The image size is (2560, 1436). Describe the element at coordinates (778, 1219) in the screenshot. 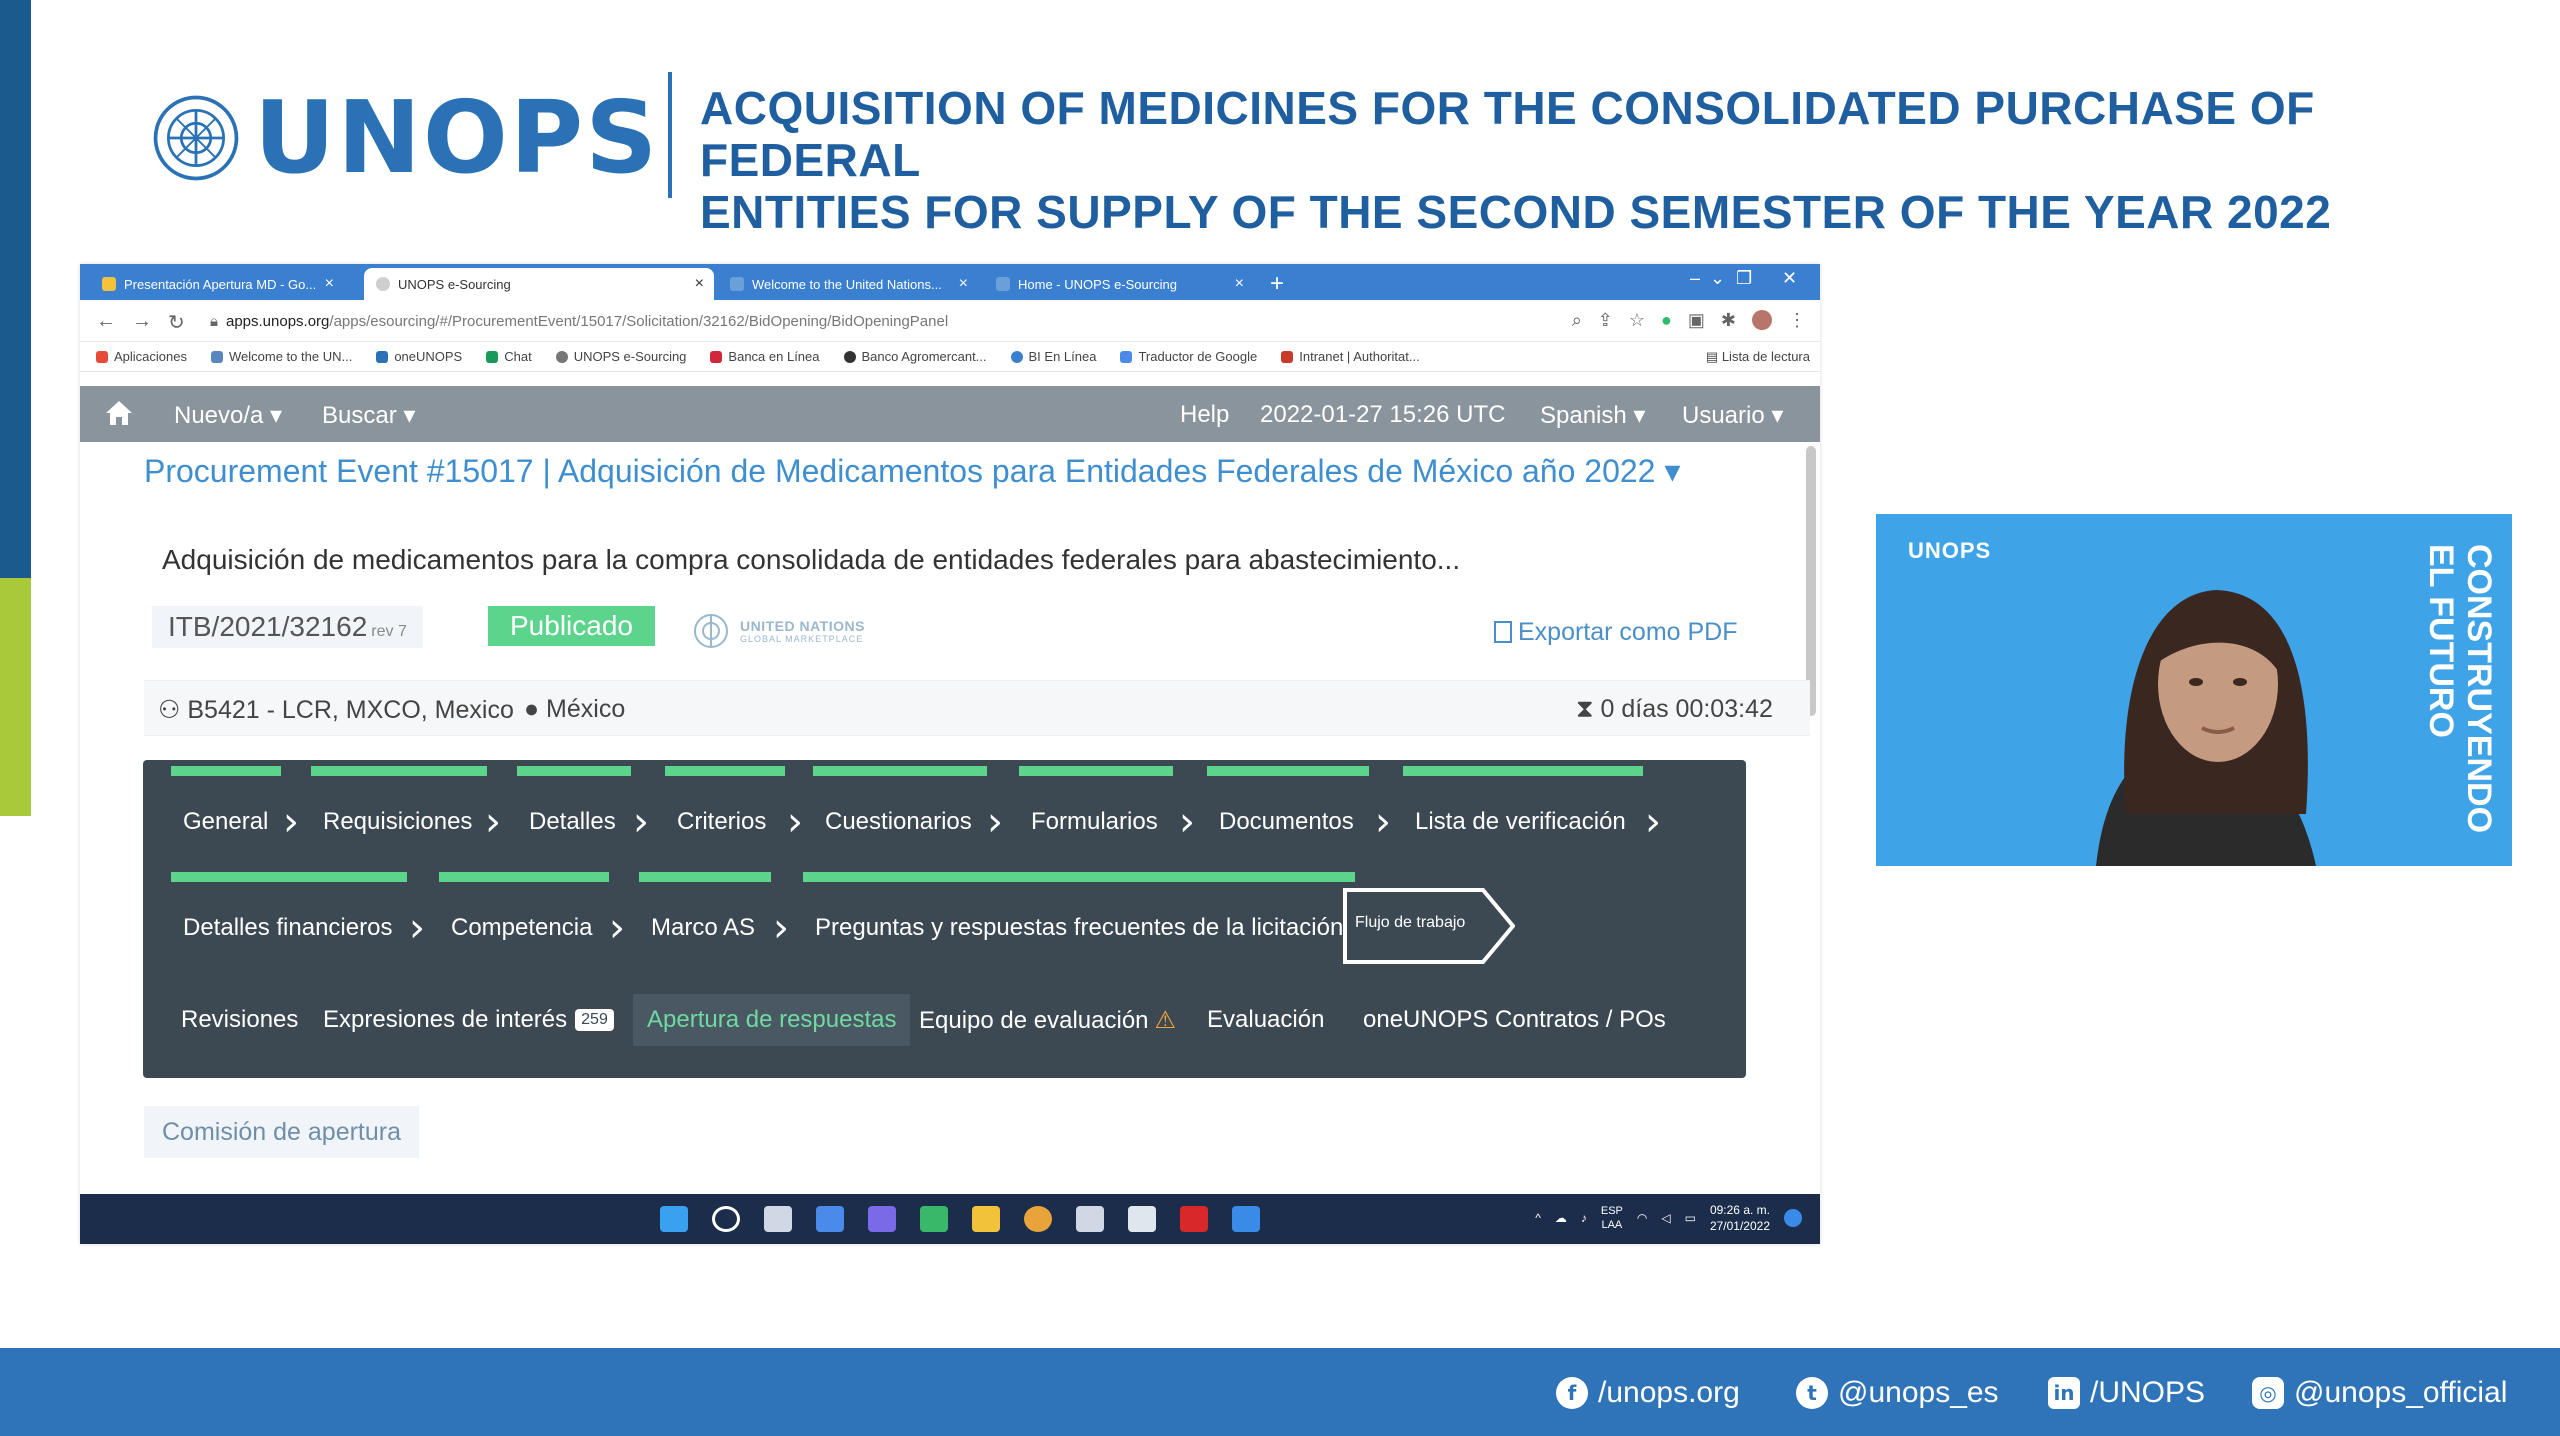

I see `task-view-icon` at that location.